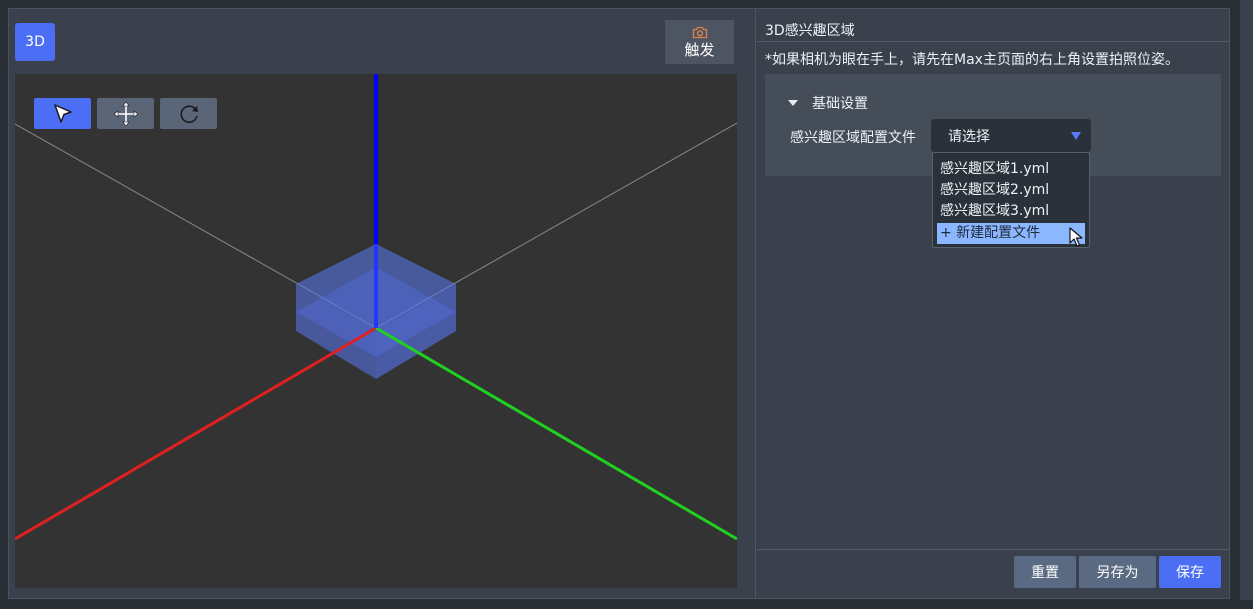 The height and width of the screenshot is (609, 1253). Describe the element at coordinates (699, 50) in the screenshot. I see `trigger-label: 触发` at that location.